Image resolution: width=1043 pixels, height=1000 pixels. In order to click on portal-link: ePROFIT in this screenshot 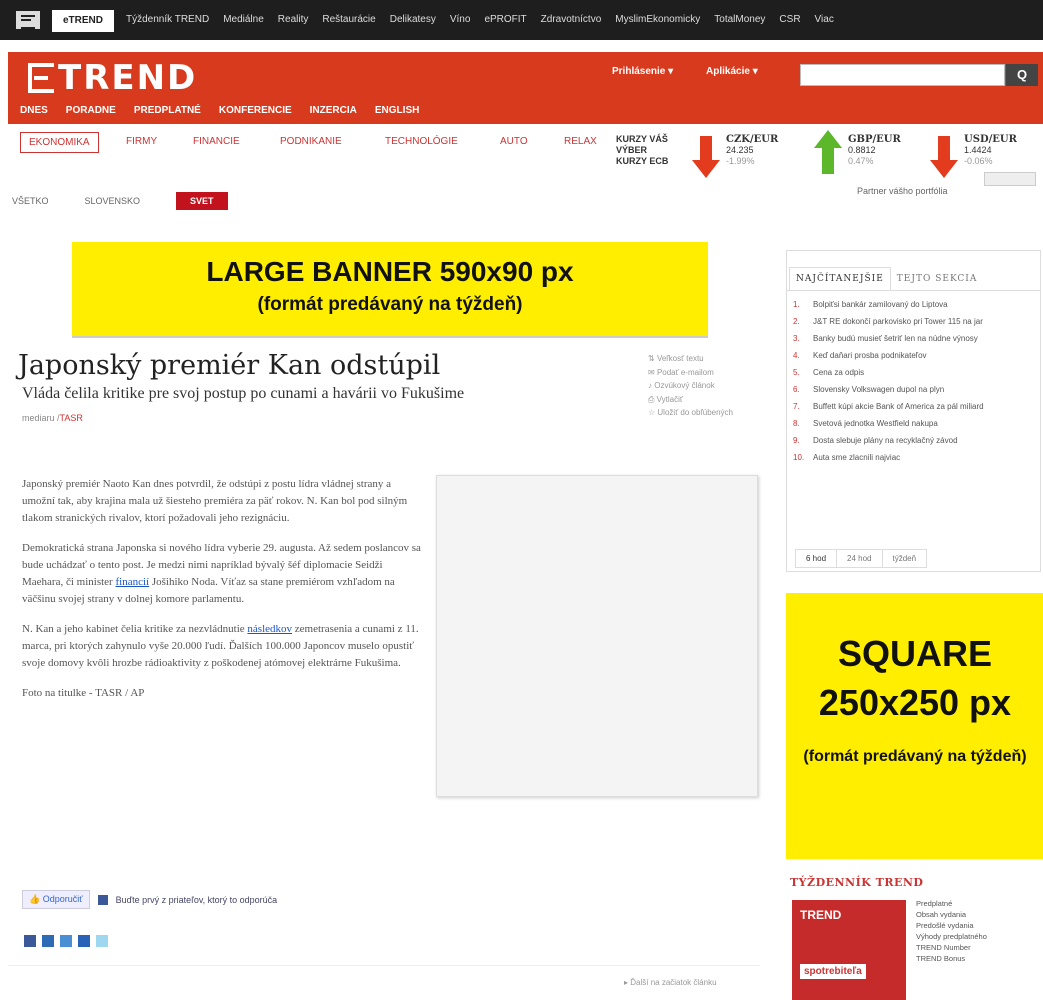, I will do `click(505, 19)`.